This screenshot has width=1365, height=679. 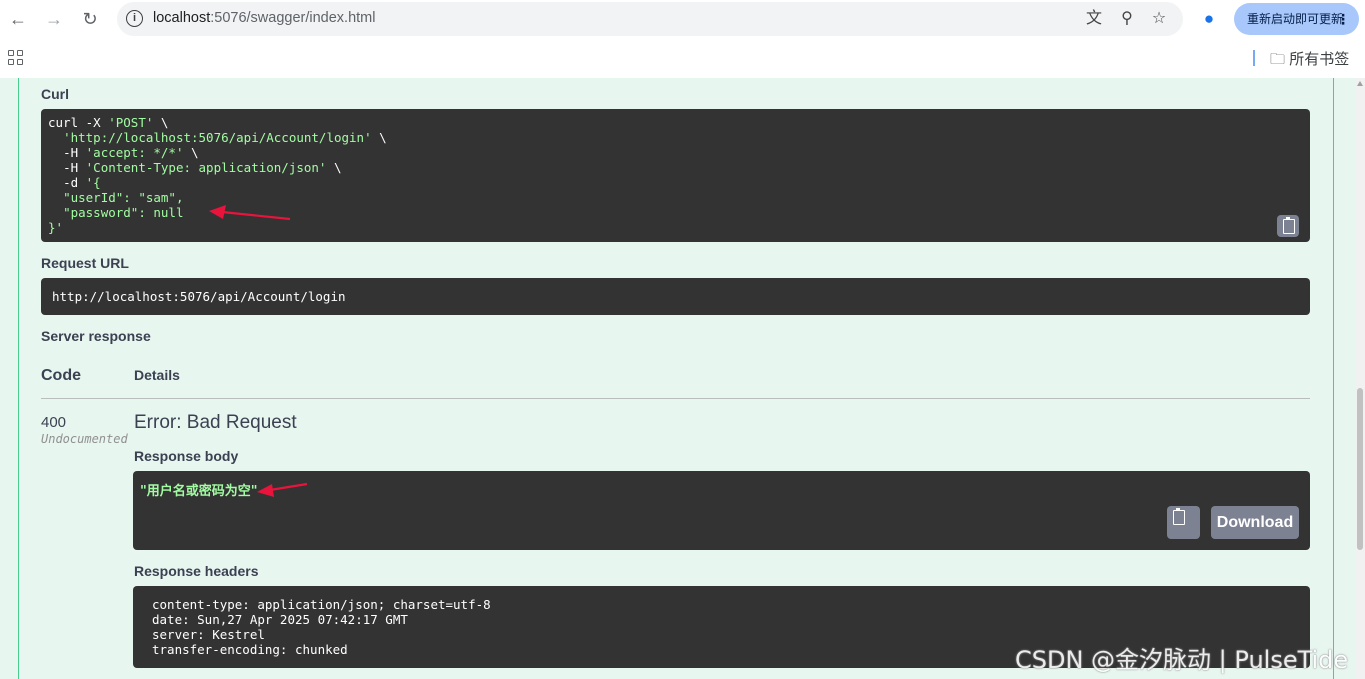 I want to click on data-flag: -d, so click(x=74, y=182).